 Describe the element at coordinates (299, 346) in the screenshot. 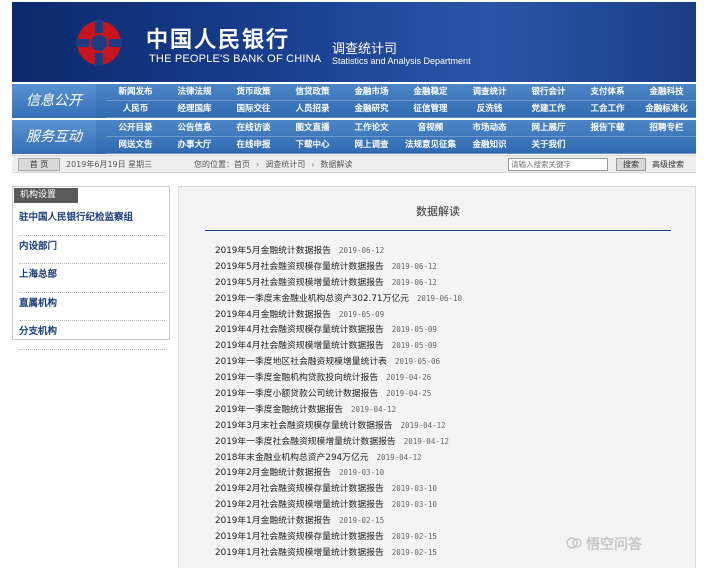

I see `article-title-link: 2019年4月社会融资规模增量统计数据报告` at that location.